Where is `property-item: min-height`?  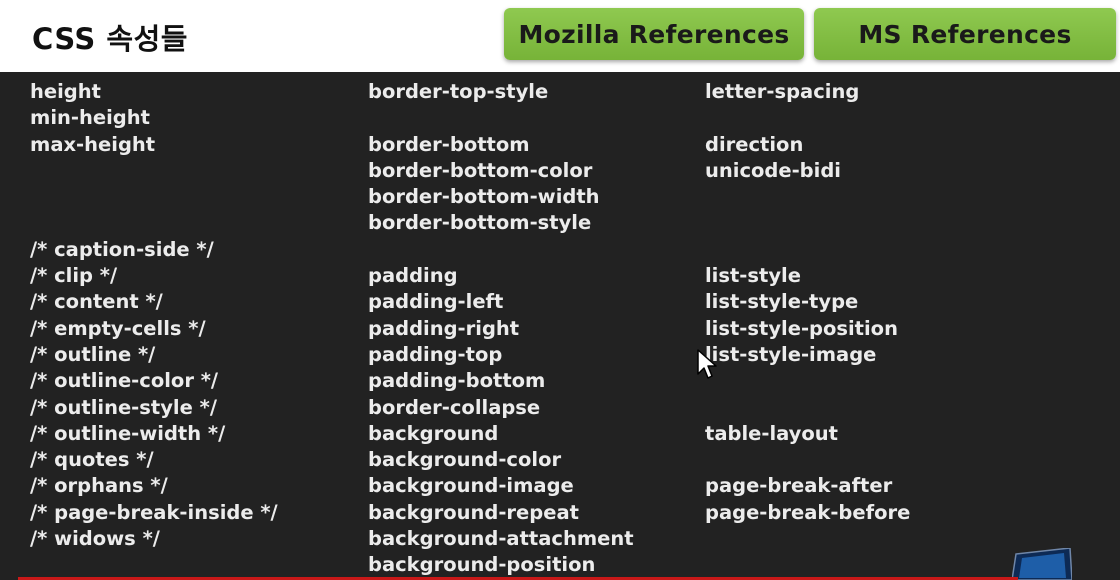 property-item: min-height is located at coordinates (90, 118).